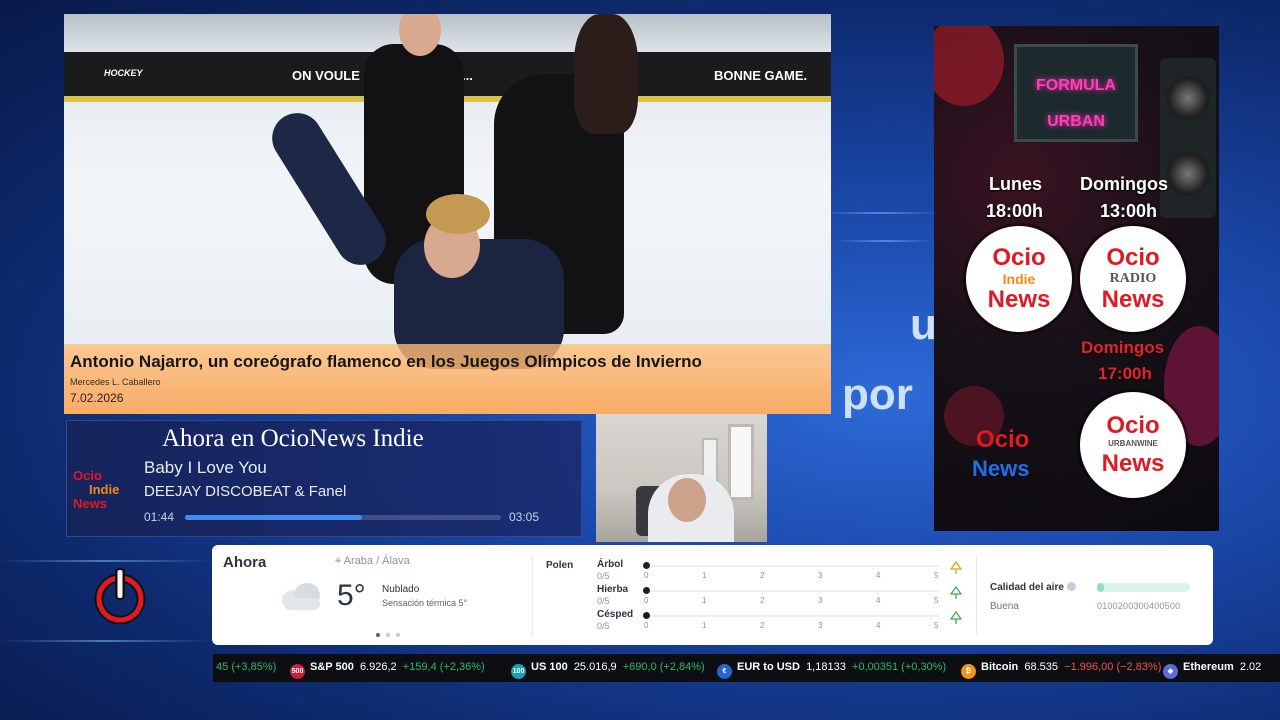 The width and height of the screenshot is (1280, 720). I want to click on ticker-name: US 100, so click(549, 667).